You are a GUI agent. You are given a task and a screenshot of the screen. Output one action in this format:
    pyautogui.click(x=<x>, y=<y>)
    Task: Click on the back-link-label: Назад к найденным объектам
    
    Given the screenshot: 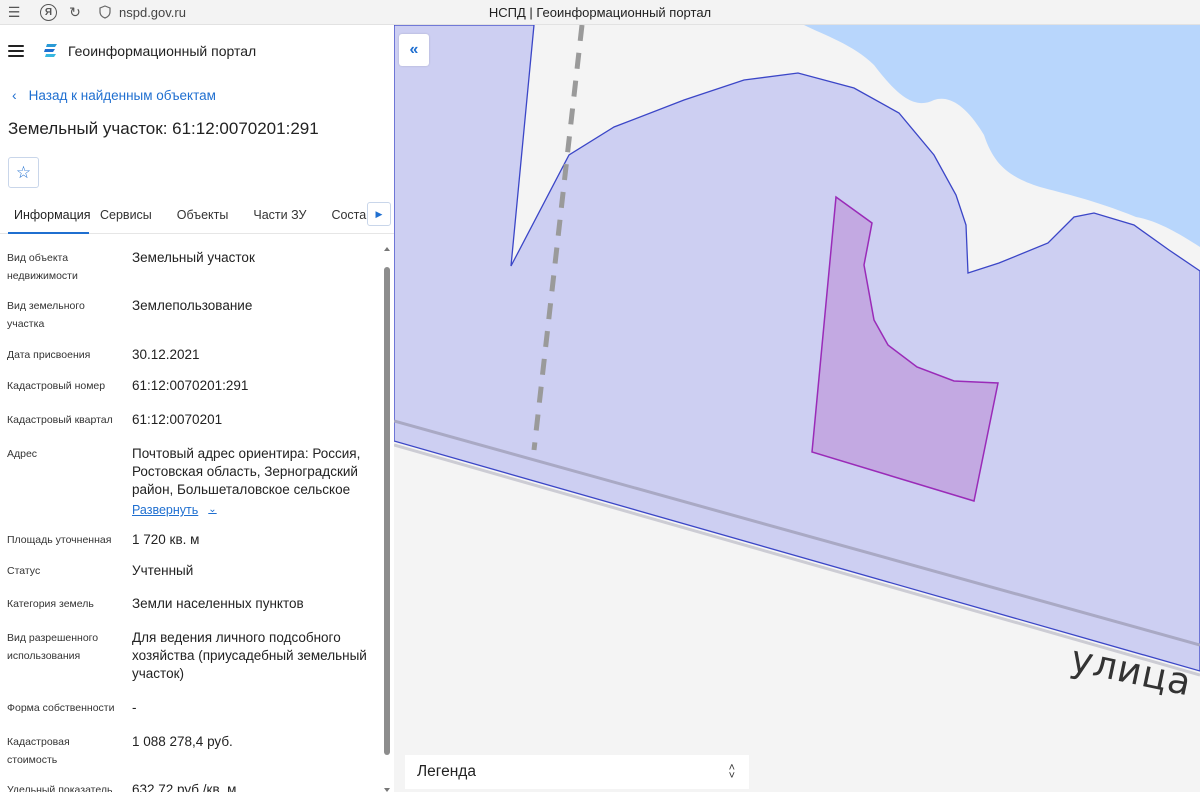 What is the action you would take?
    pyautogui.click(x=122, y=95)
    